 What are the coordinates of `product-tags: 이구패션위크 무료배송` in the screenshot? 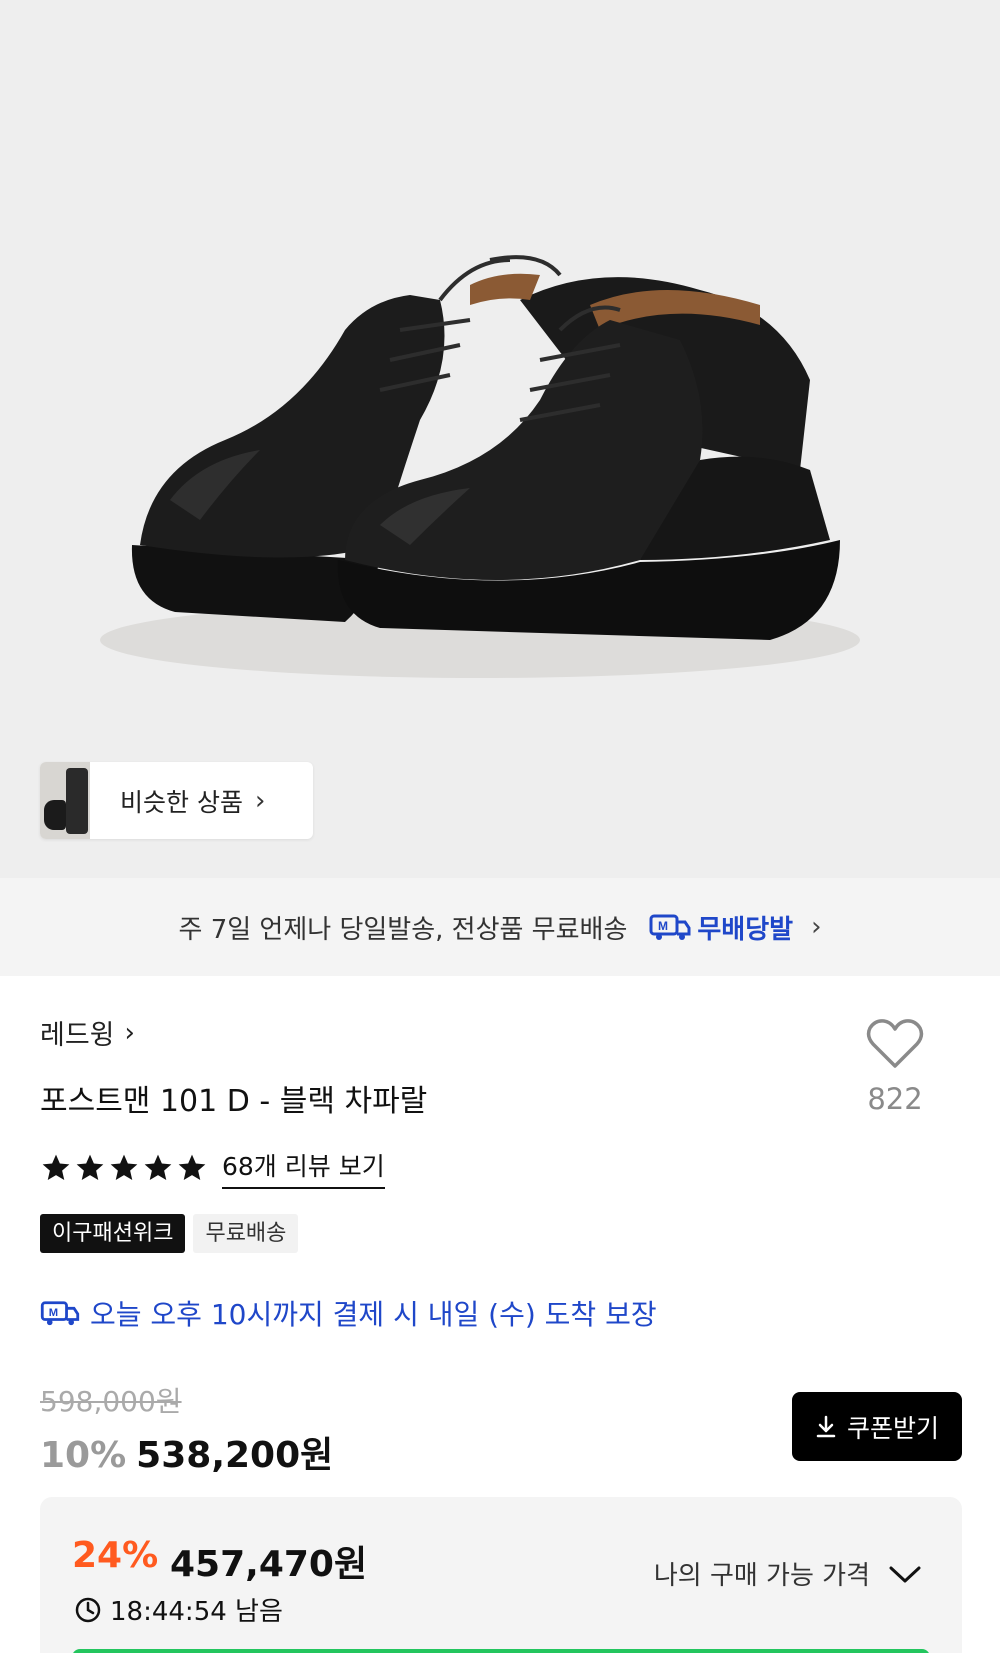 It's located at (169, 1233).